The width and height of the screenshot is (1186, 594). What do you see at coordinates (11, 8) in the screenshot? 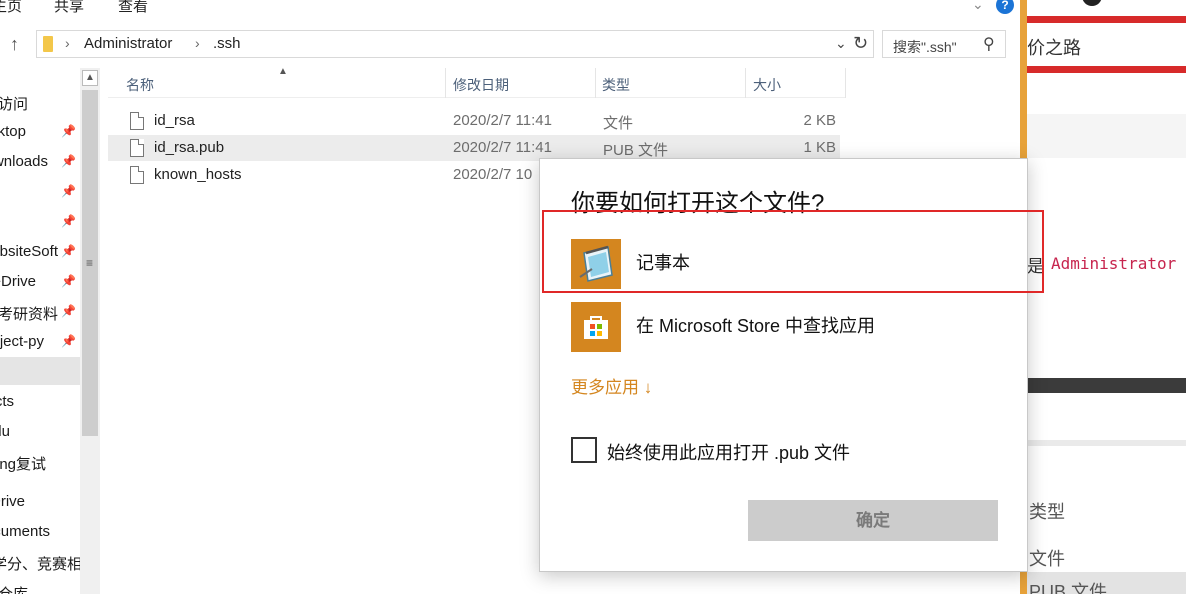
I see `ribbon-tab-home: 主页` at bounding box center [11, 8].